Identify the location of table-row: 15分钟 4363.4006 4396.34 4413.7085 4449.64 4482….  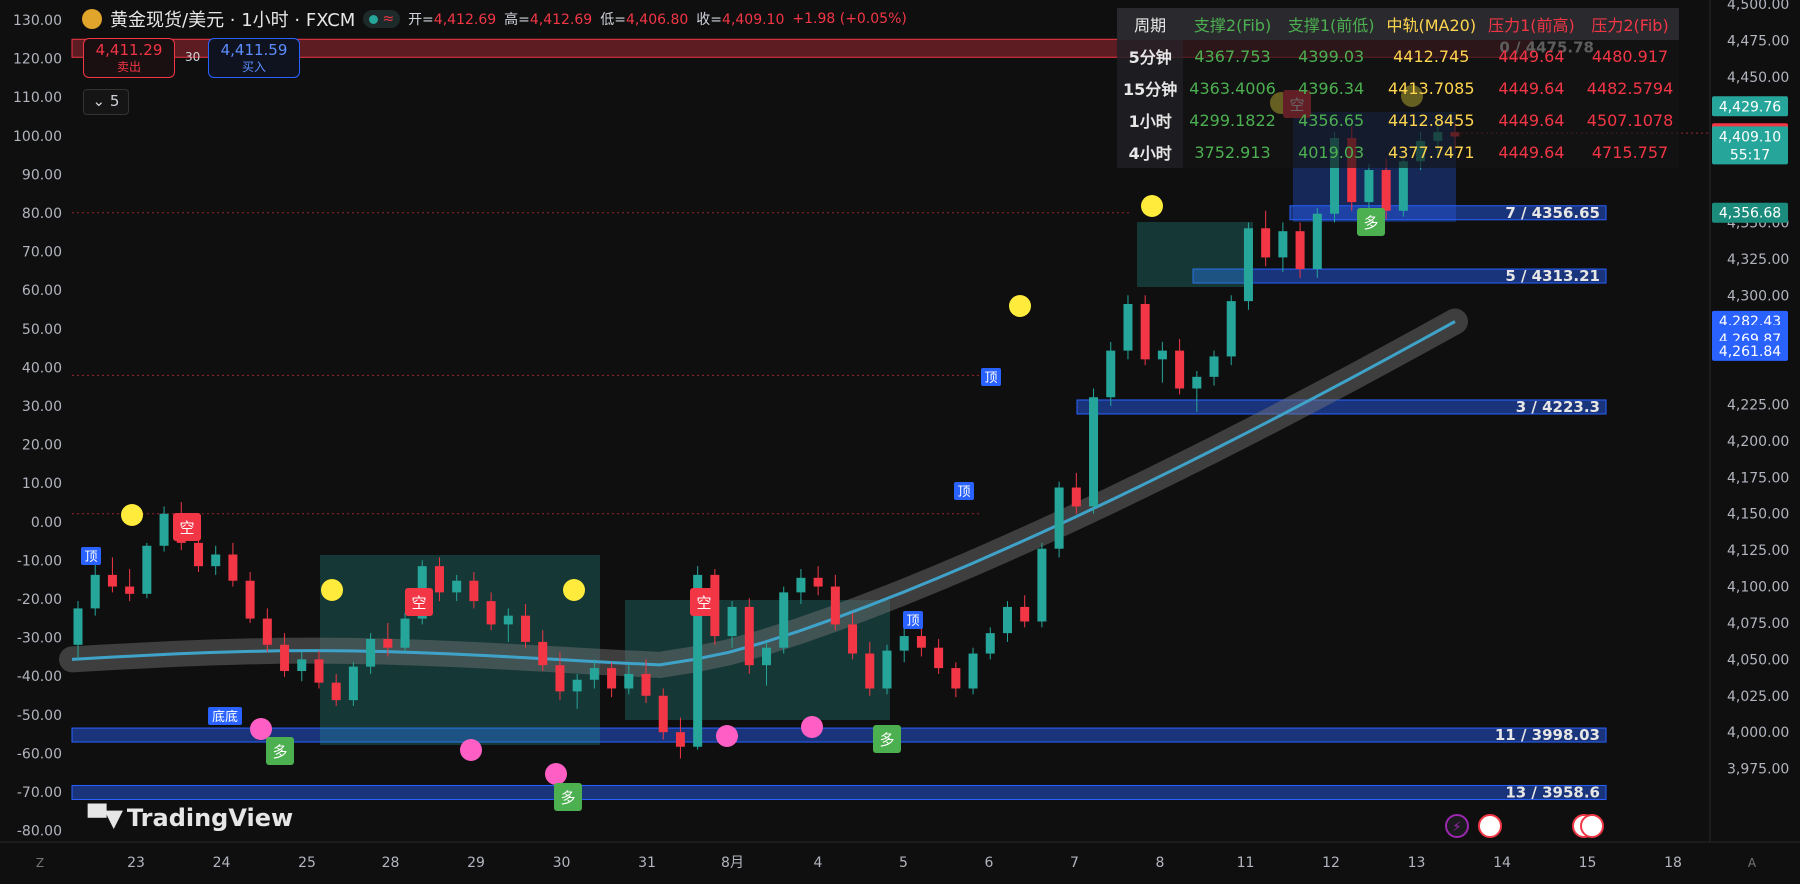
(1398, 88).